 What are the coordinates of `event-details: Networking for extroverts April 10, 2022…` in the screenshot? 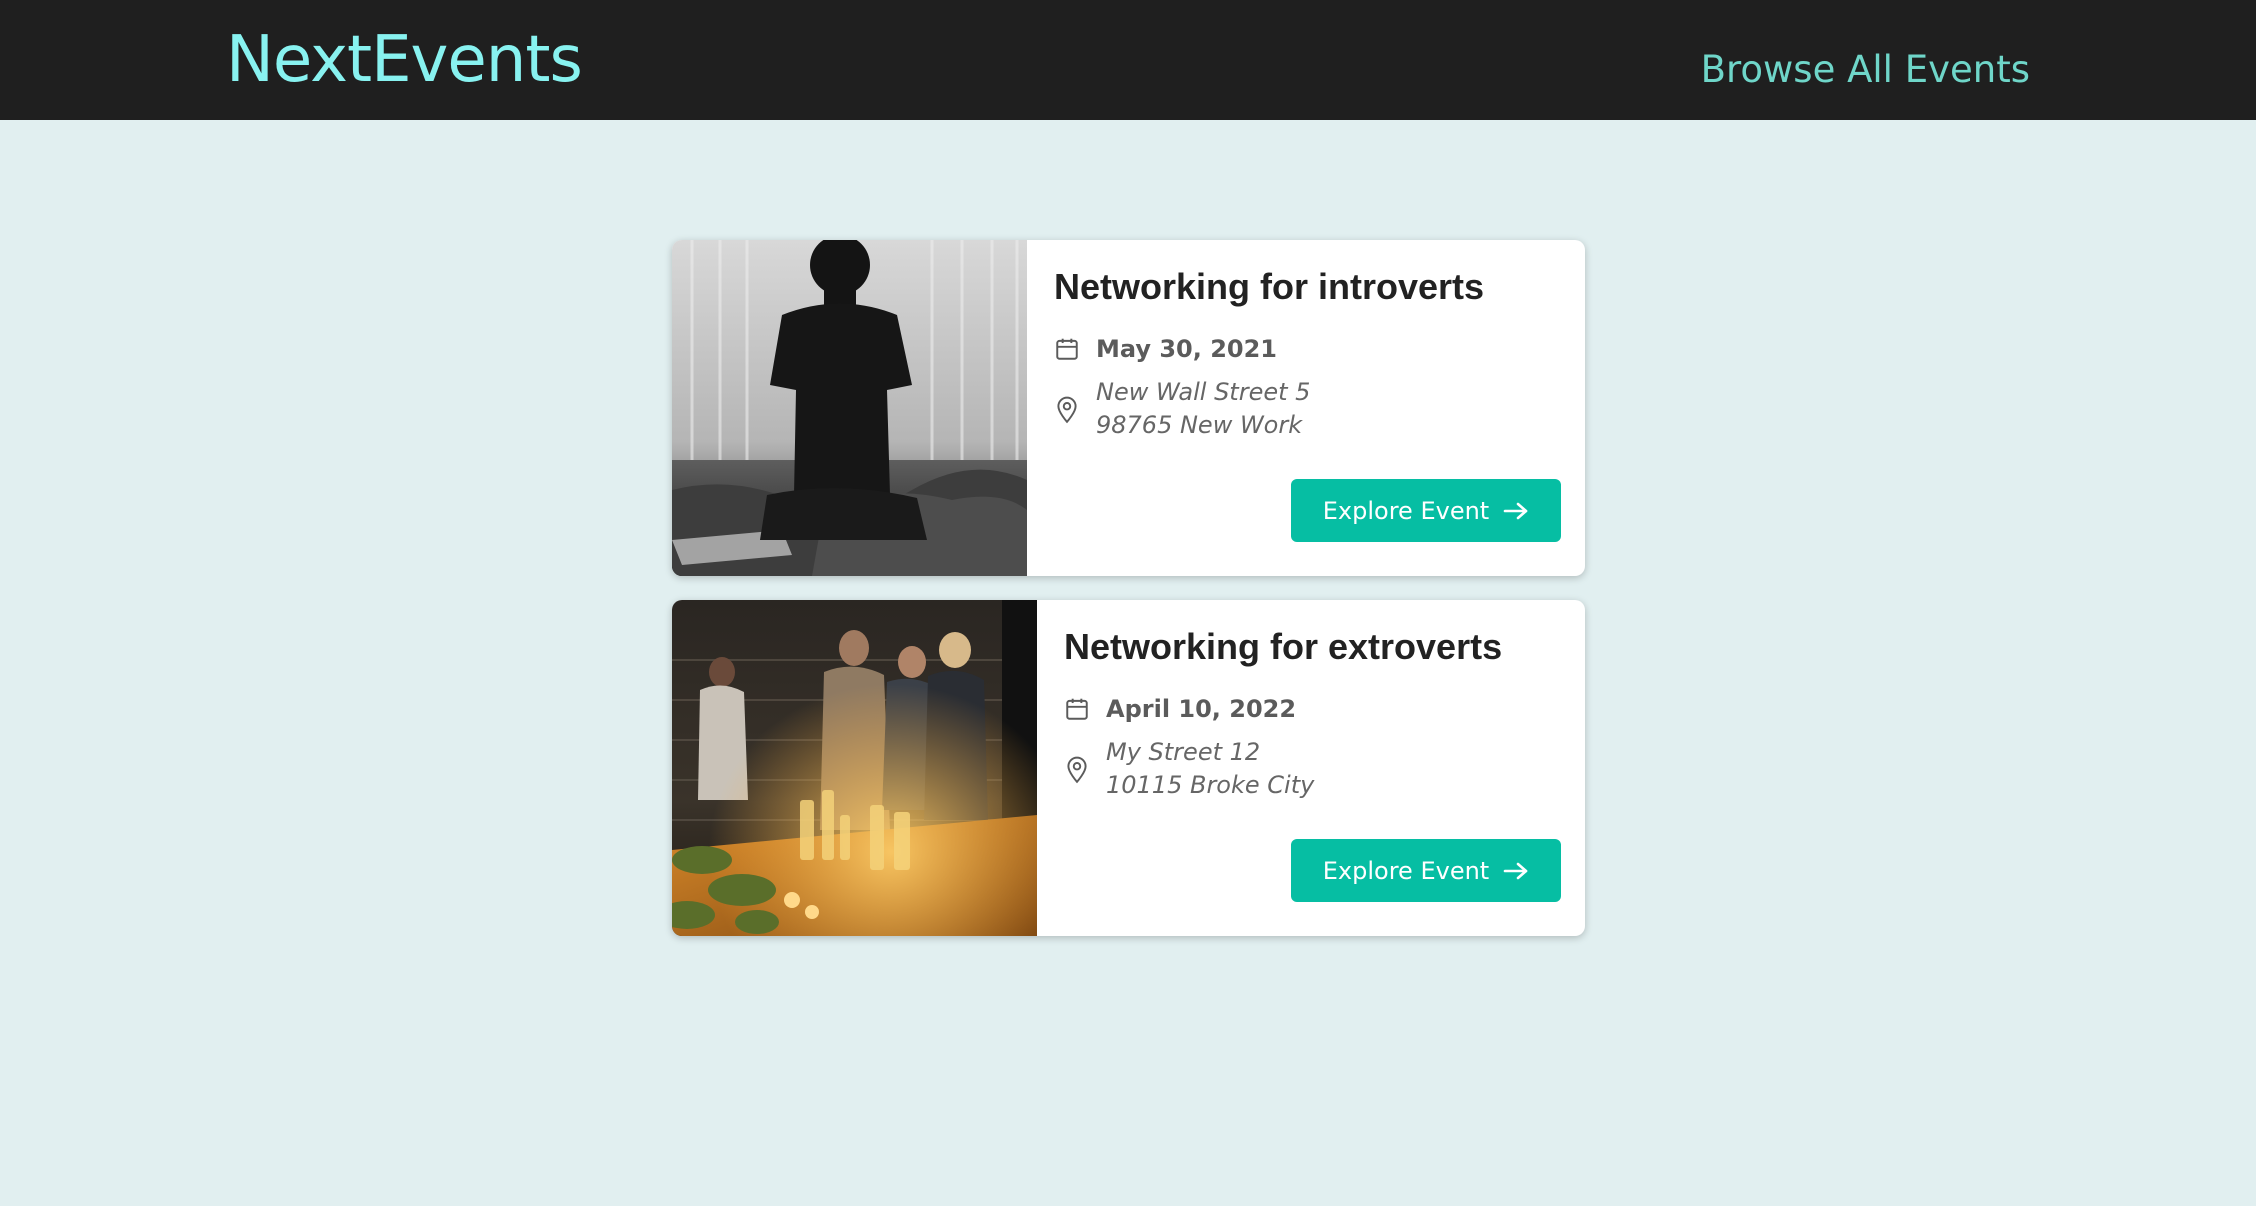 It's located at (1311, 768).